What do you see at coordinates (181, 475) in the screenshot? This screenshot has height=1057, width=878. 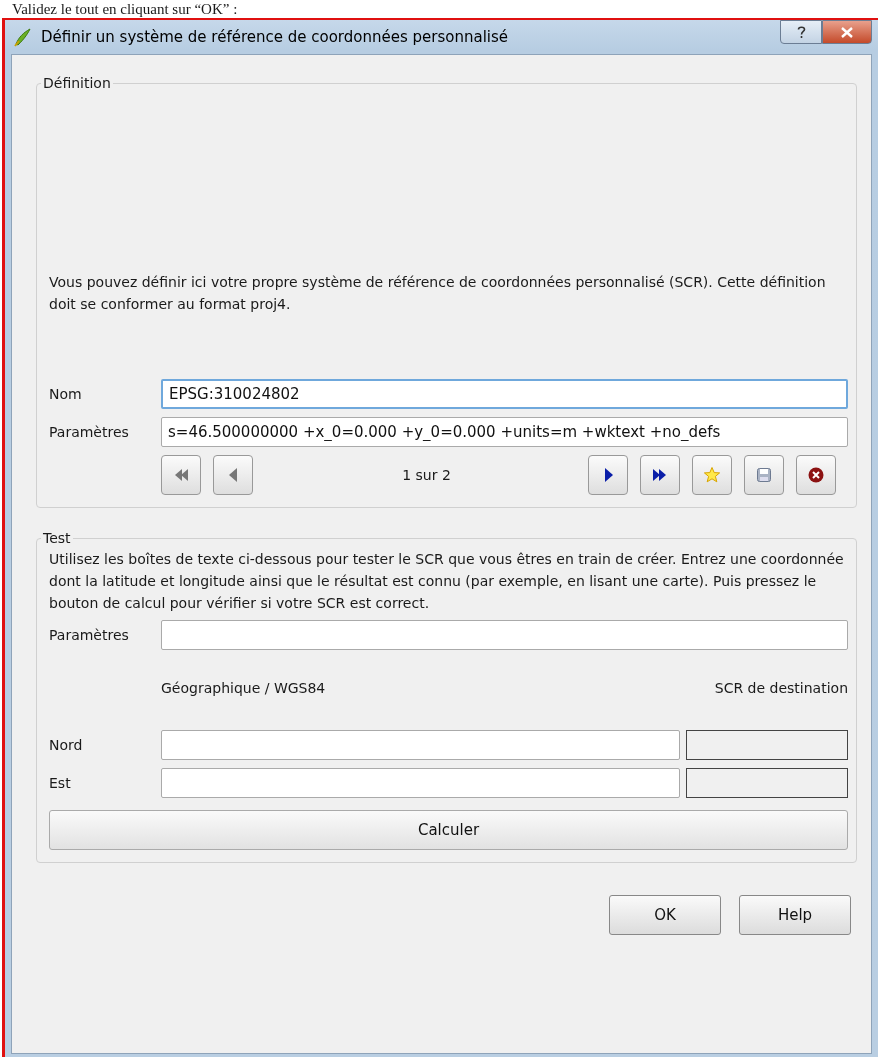 I see `double-left-arrow-icon` at bounding box center [181, 475].